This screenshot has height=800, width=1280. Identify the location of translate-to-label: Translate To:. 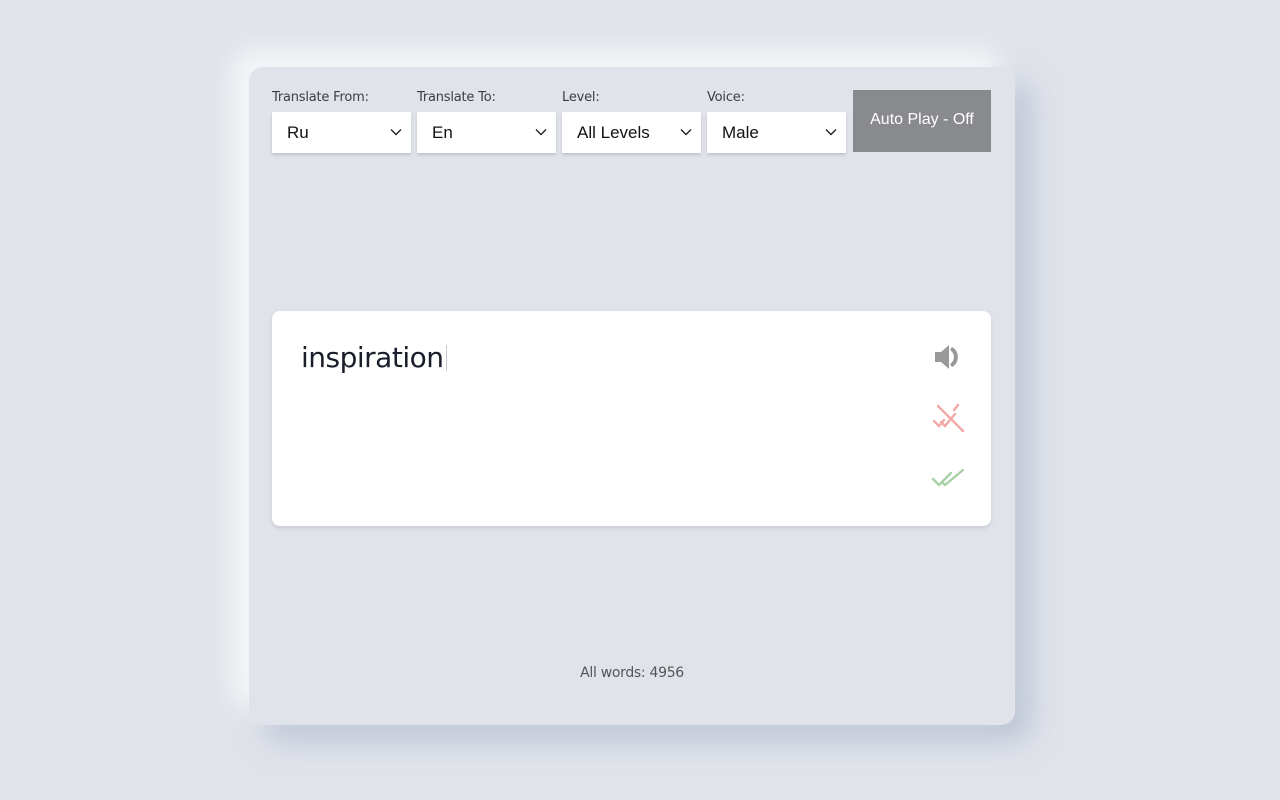
(456, 97).